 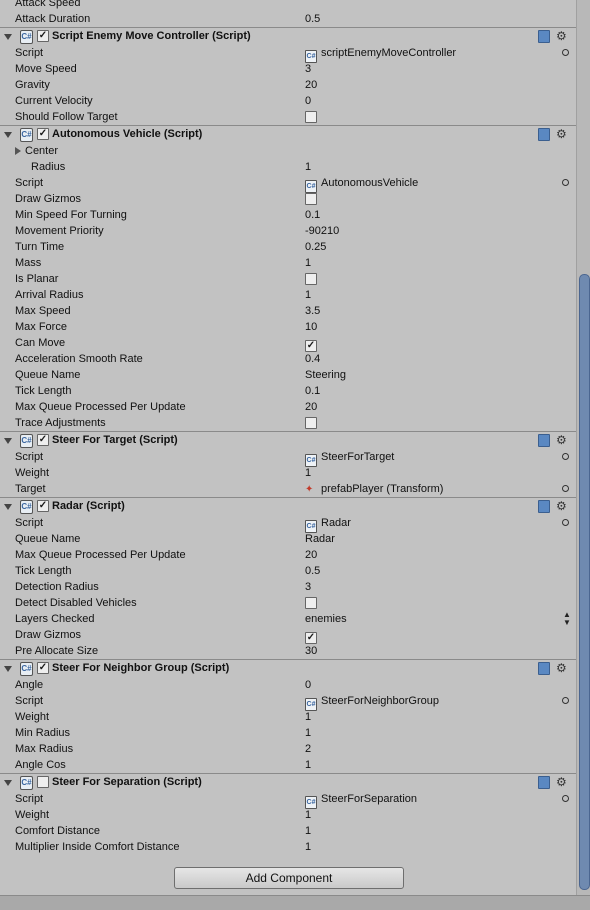 I want to click on foldout-arrow-icon, so click(x=18, y=151).